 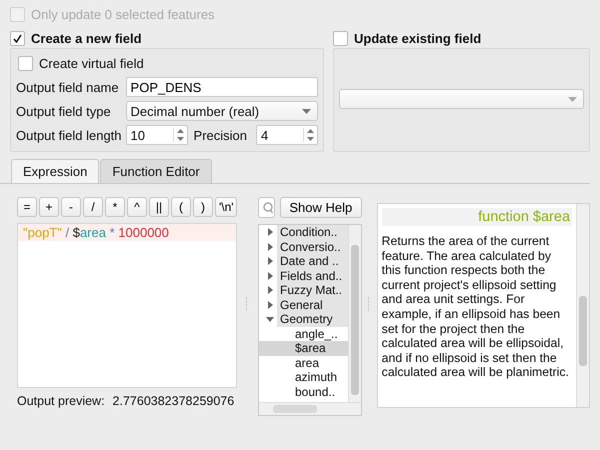 What do you see at coordinates (222, 111) in the screenshot?
I see `dropdown: Decimal number (real)` at bounding box center [222, 111].